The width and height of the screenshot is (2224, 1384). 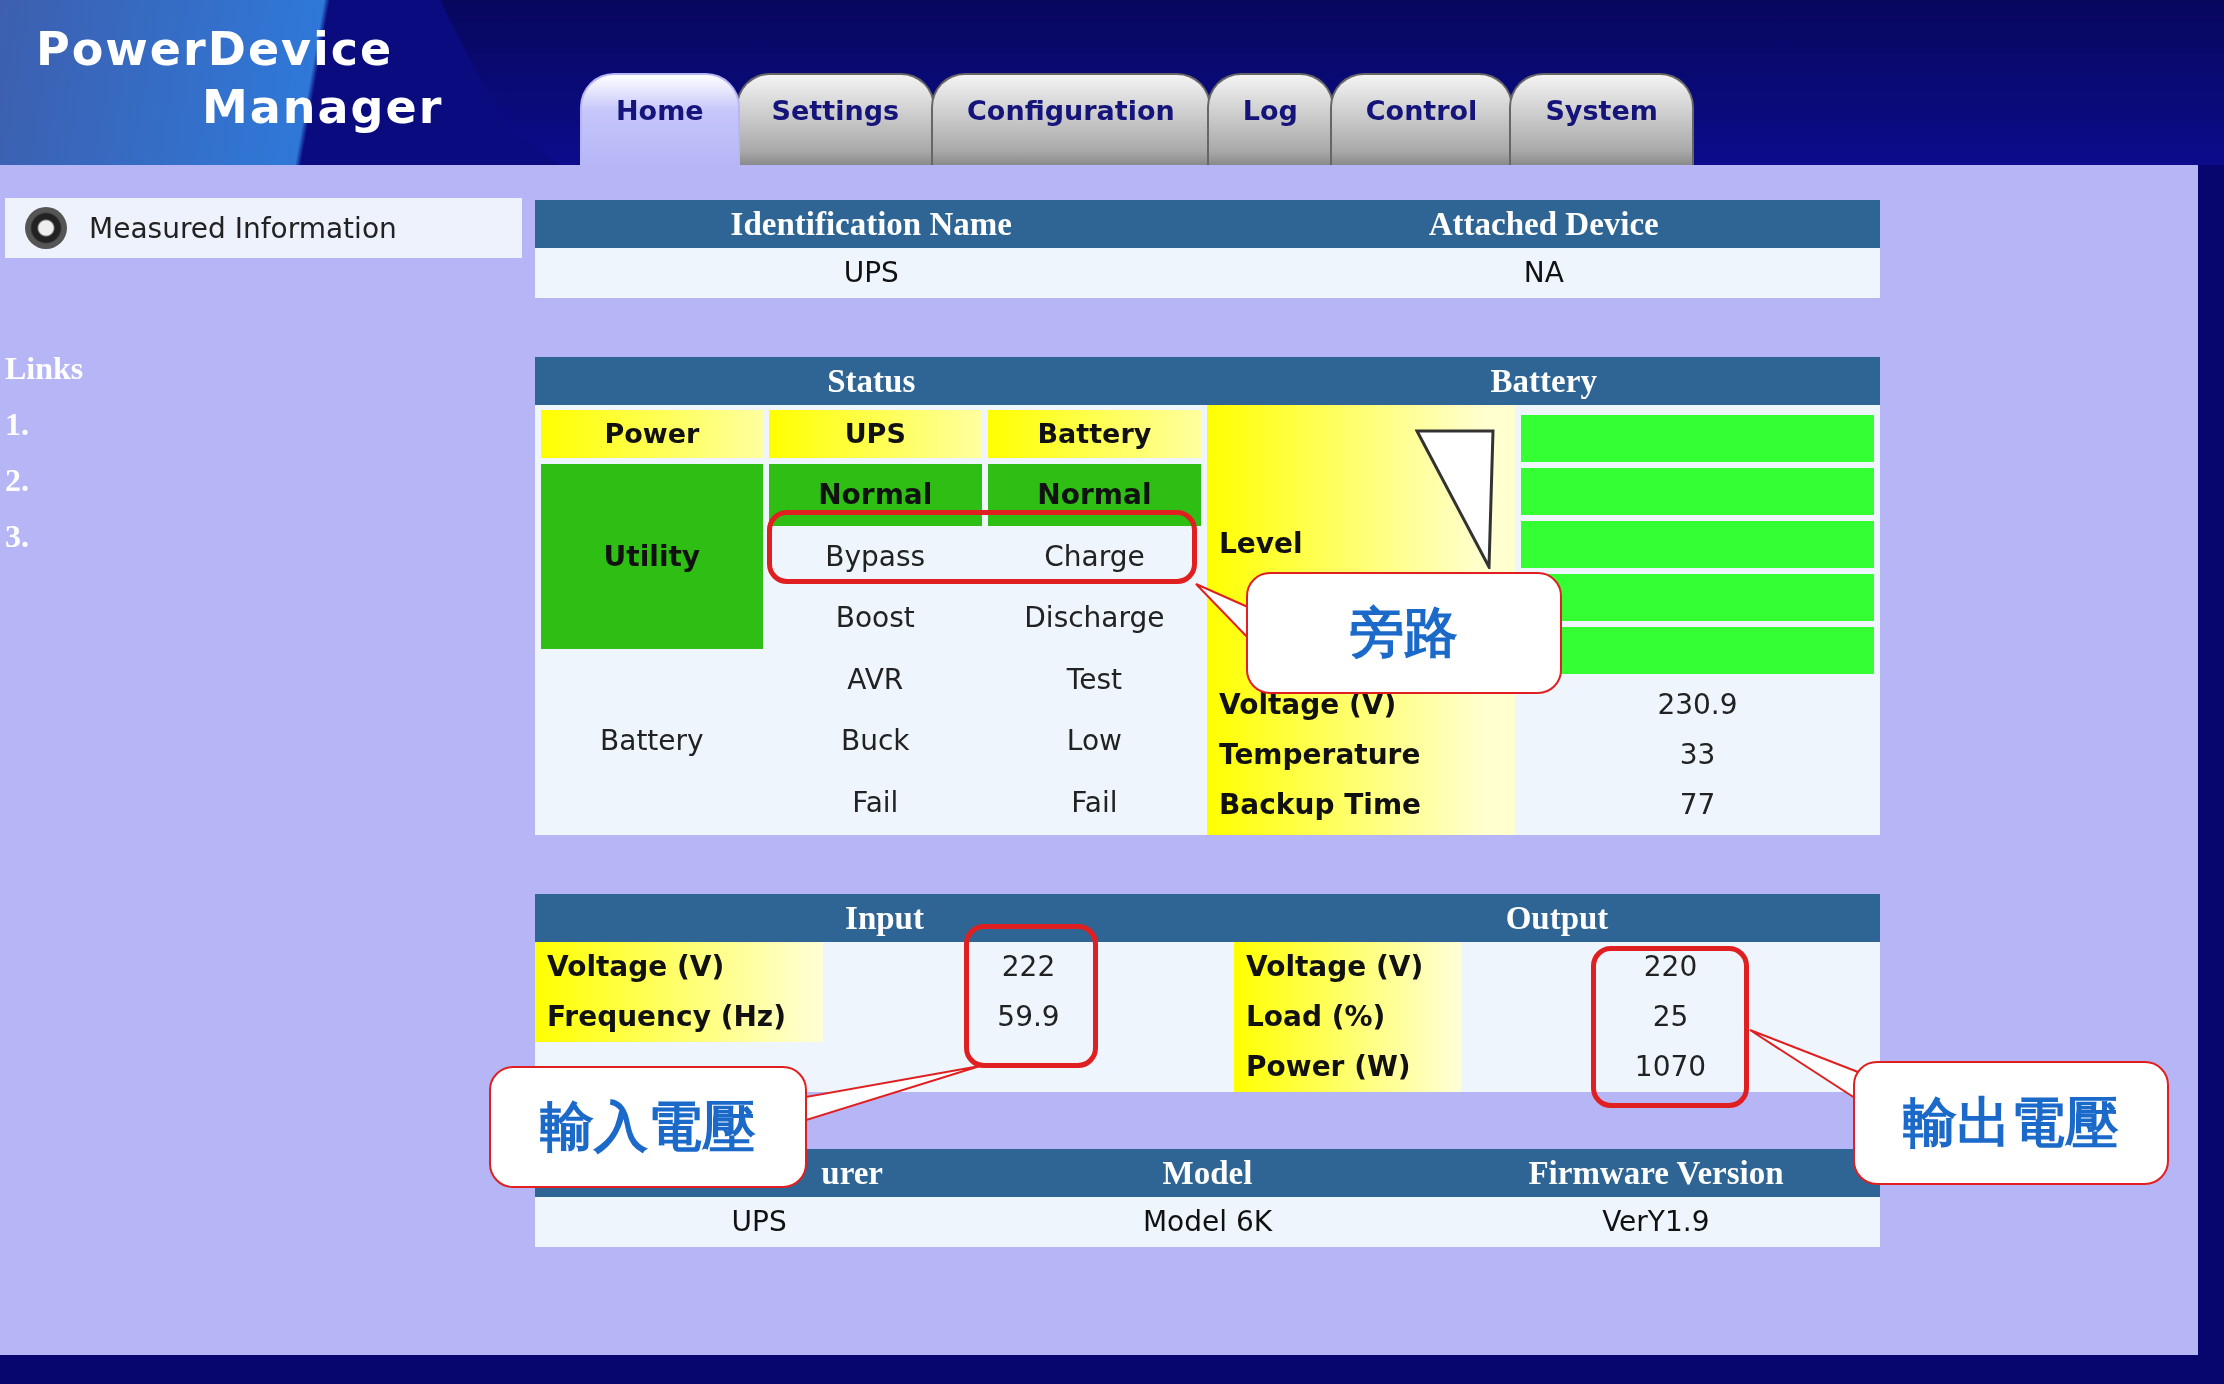 I want to click on column-header: Attached Device, so click(x=1543, y=224).